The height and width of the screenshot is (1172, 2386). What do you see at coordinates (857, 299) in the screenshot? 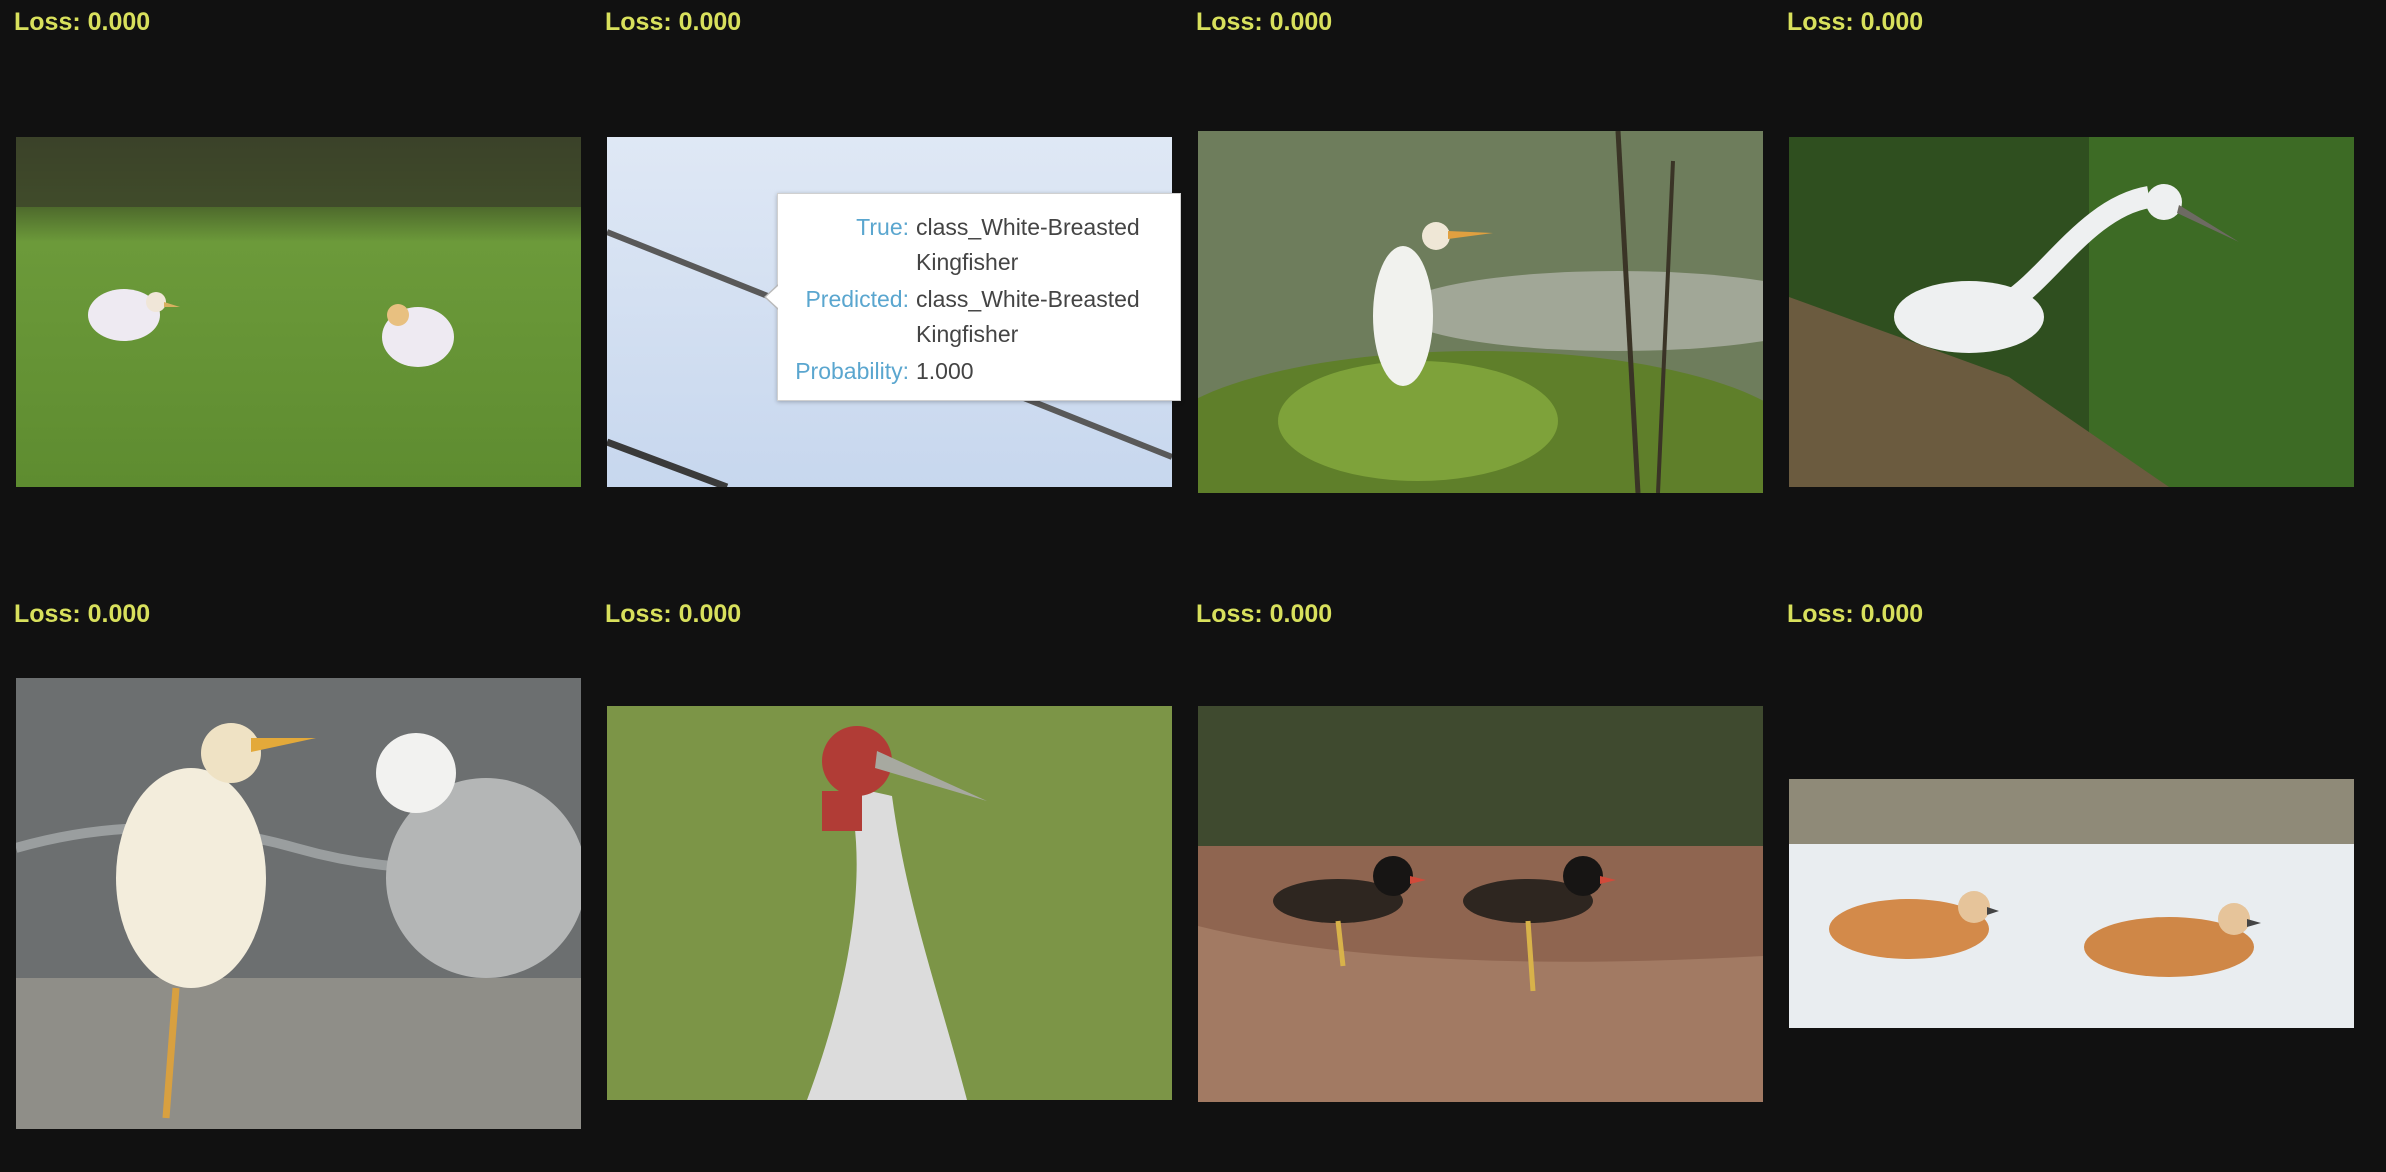
I see `predicted-label: Predicted:` at bounding box center [857, 299].